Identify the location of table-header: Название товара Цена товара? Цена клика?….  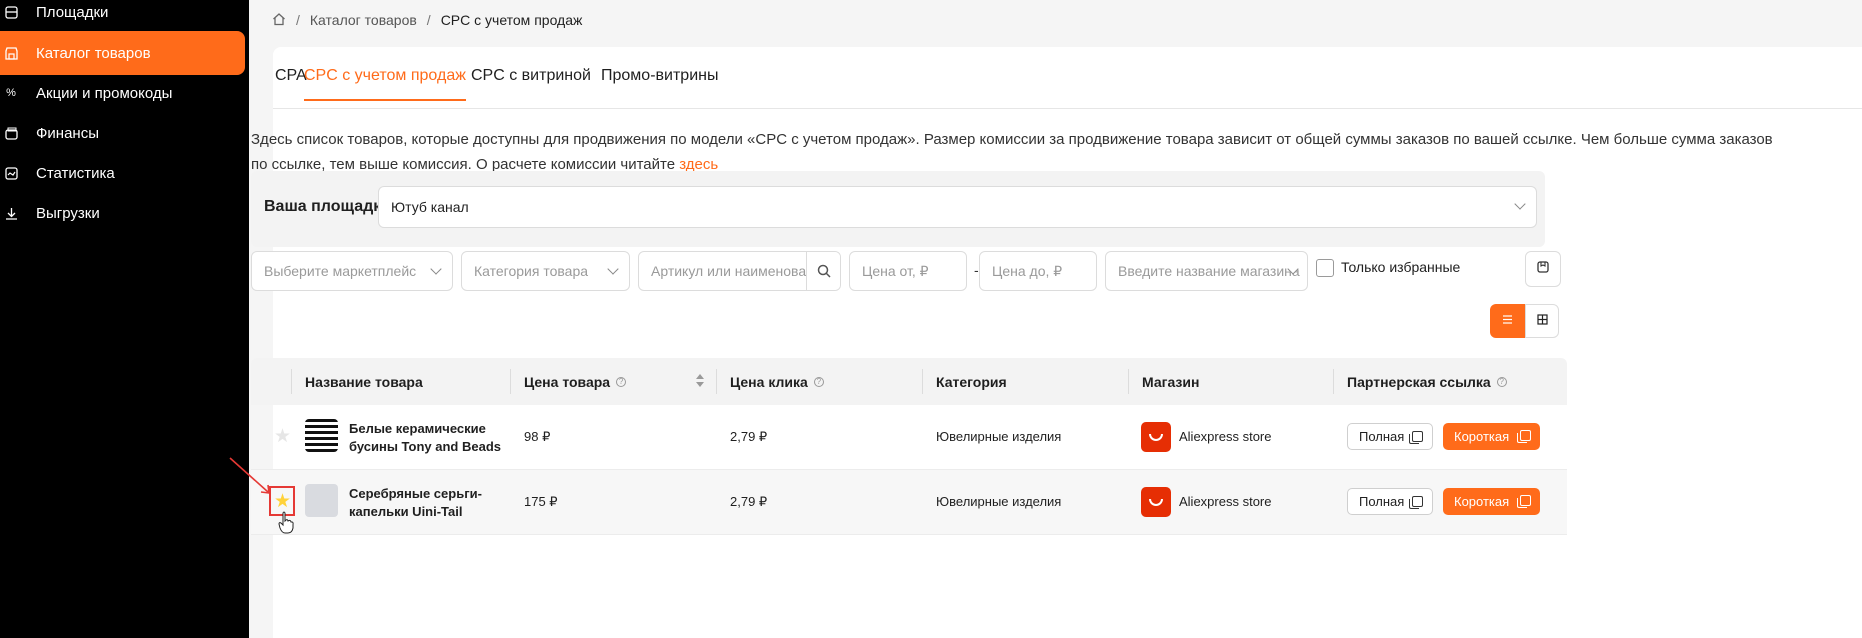
(909, 381).